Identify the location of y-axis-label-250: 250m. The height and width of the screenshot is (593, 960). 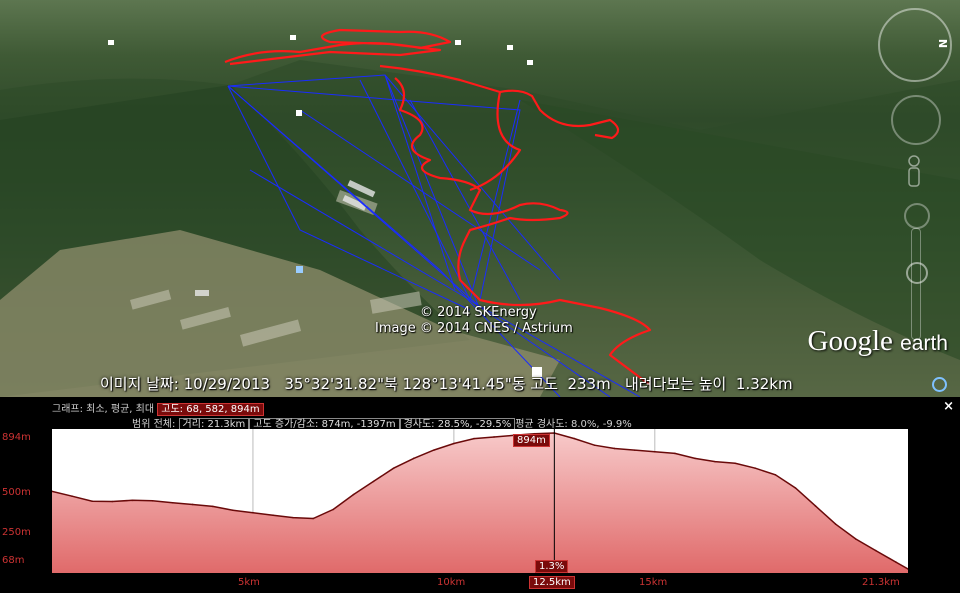
(16, 532).